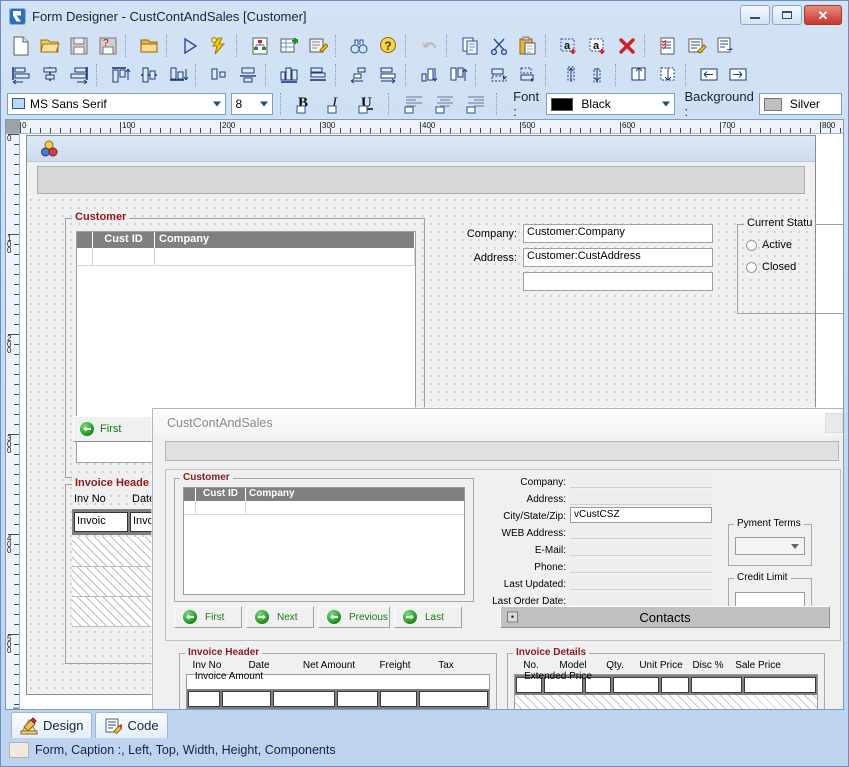 Image resolution: width=849 pixels, height=767 pixels. I want to click on field-input-city-state-zip: vCustCSZ, so click(641, 515).